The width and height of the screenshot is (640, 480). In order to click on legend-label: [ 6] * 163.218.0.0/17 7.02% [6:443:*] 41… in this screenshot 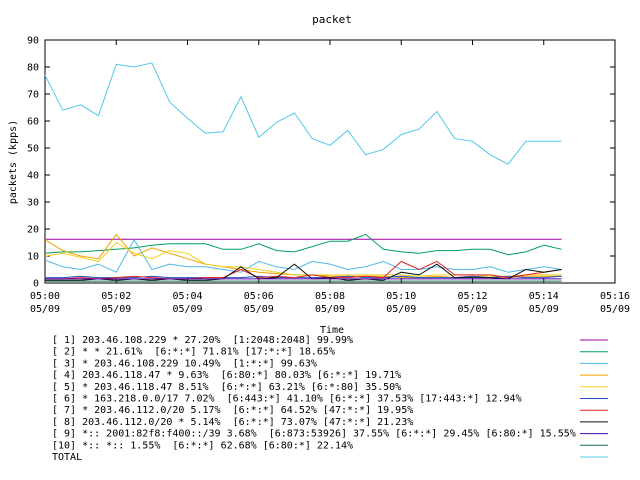, I will do `click(287, 399)`.